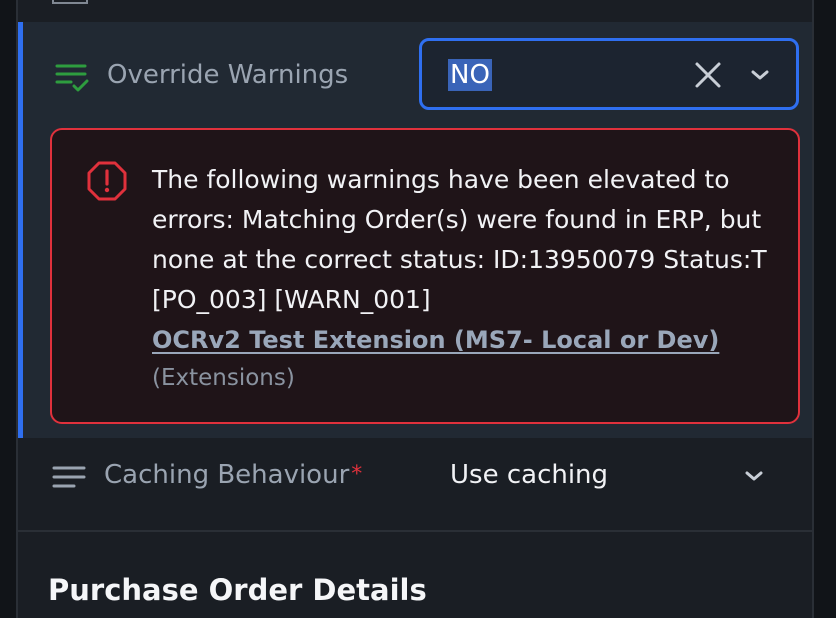 The height and width of the screenshot is (618, 836). Describe the element at coordinates (107, 181) in the screenshot. I see `error-octagon-icon` at that location.